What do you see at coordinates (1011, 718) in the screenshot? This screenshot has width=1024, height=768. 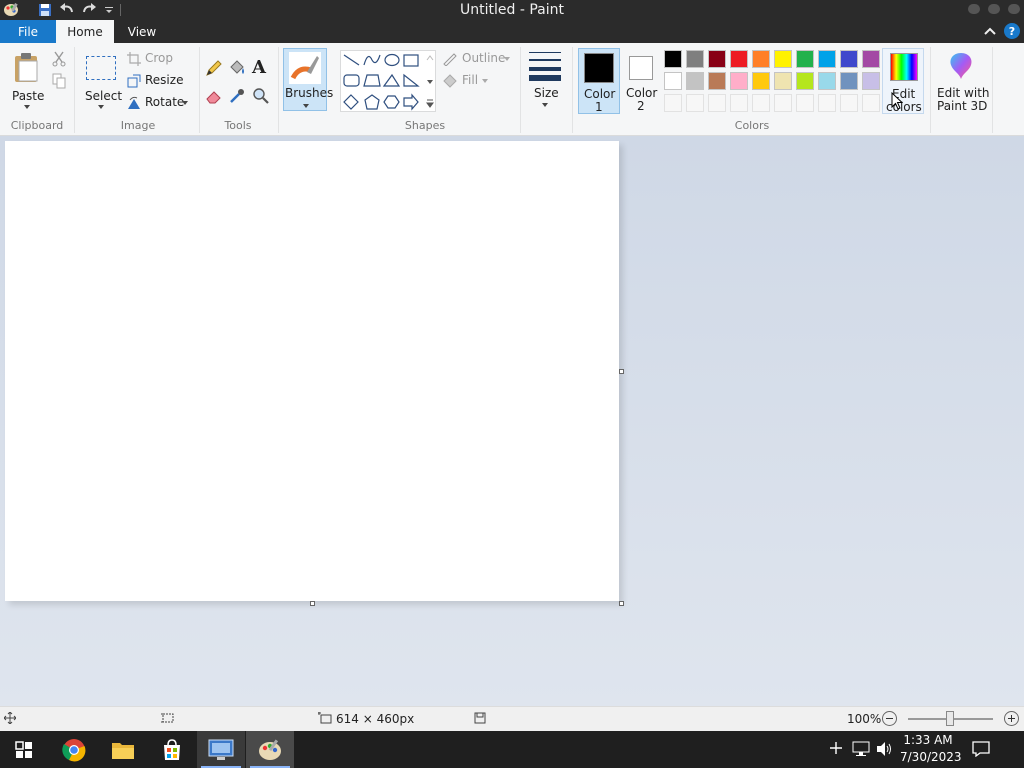 I see `zoom-in-button` at bounding box center [1011, 718].